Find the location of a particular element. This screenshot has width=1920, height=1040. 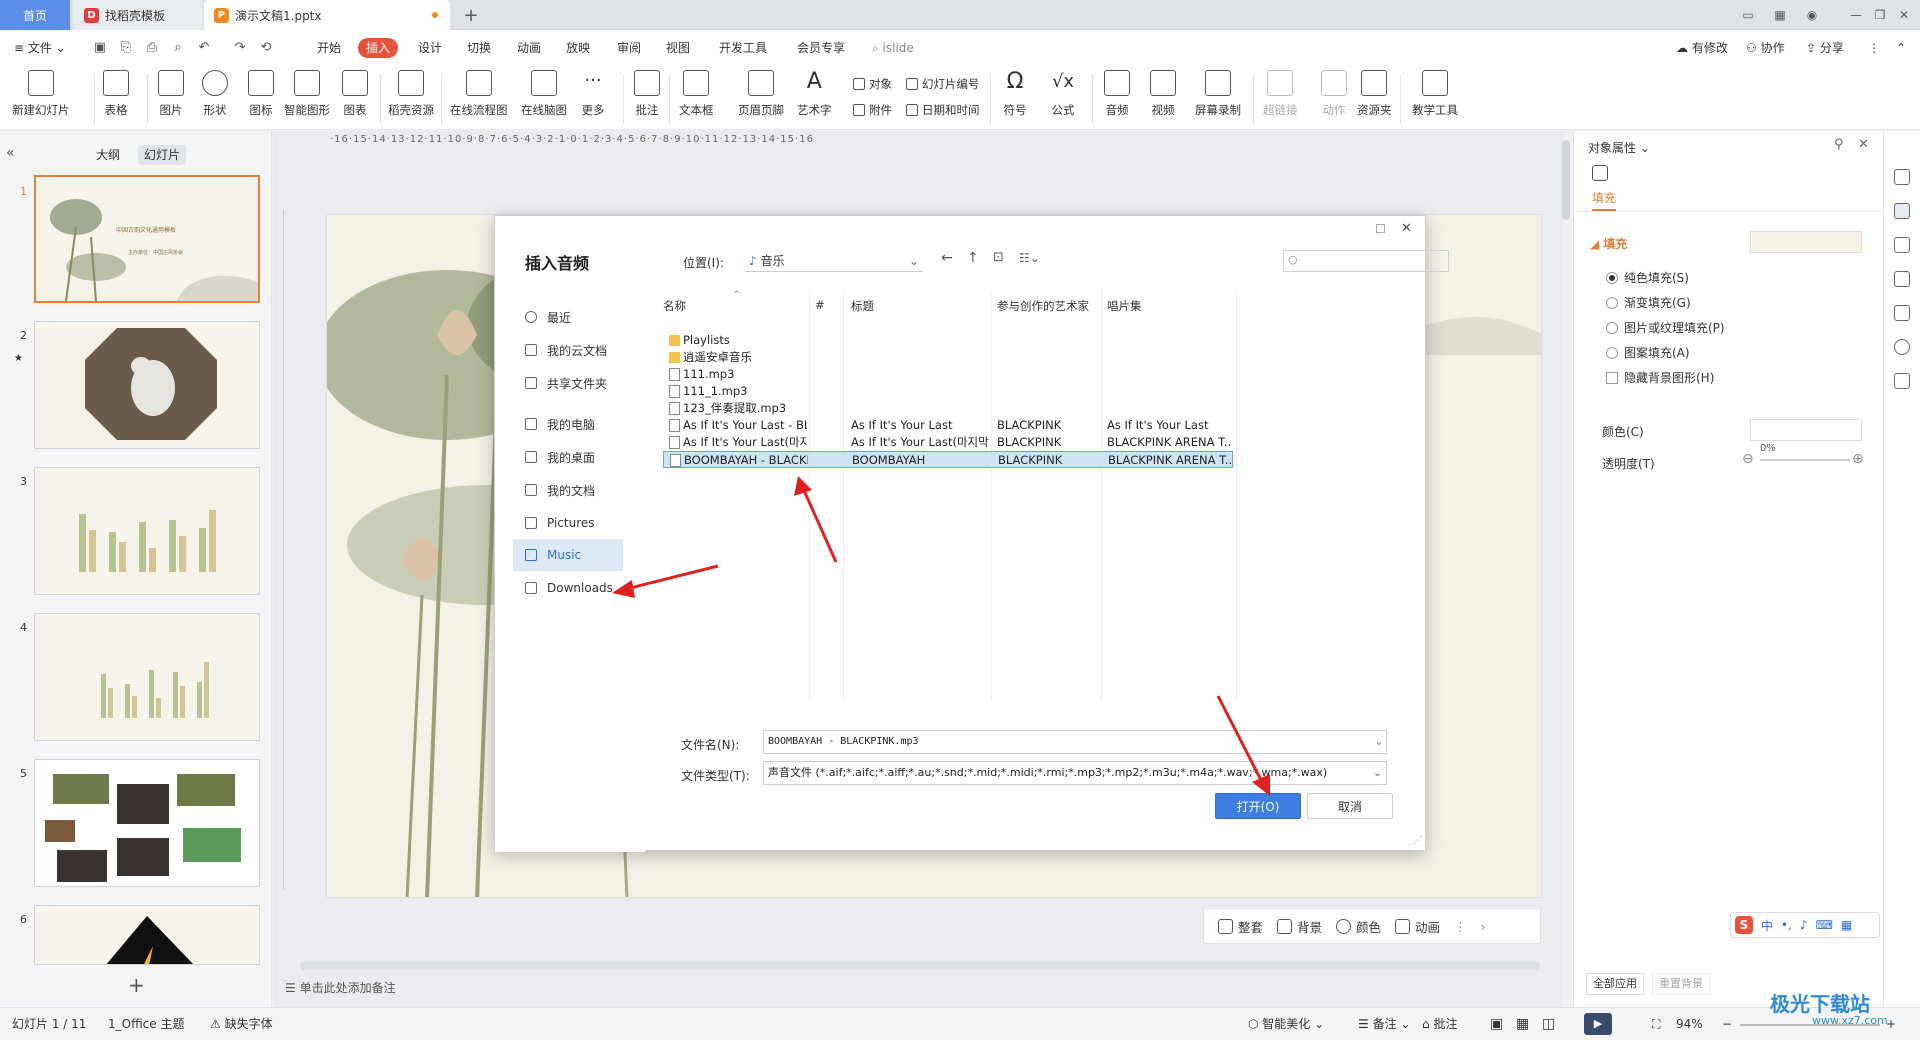

sidebar-item-documents: 我的文档 is located at coordinates (568, 490).